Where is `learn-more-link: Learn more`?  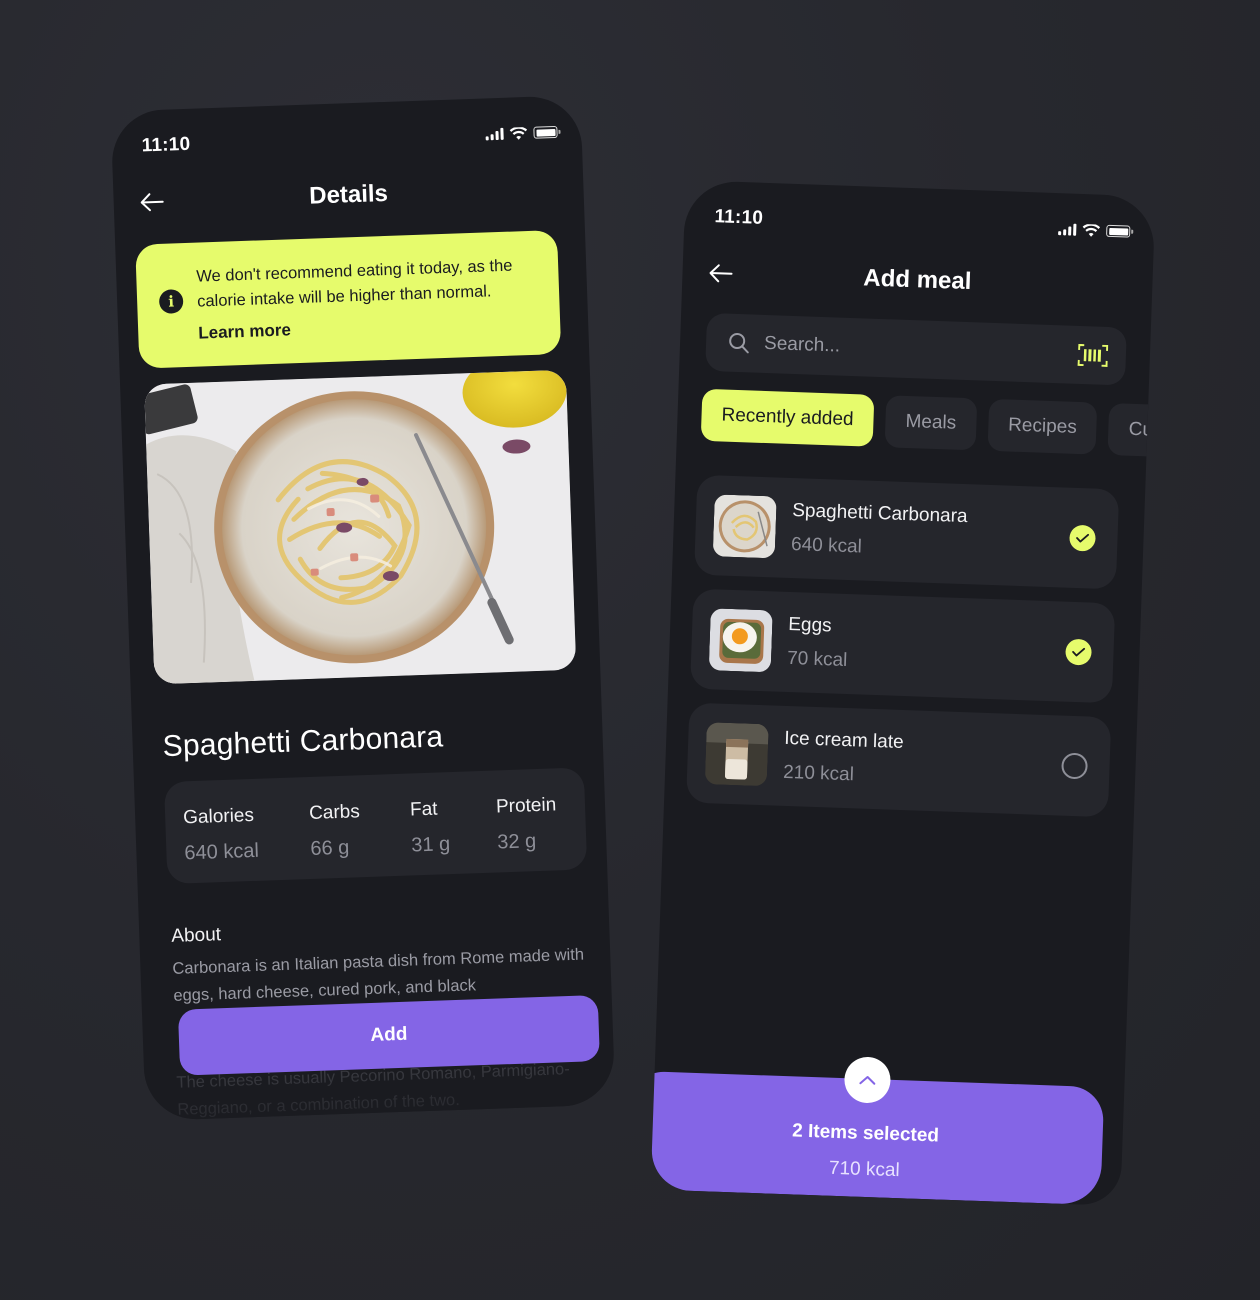
learn-more-link: Learn more is located at coordinates (244, 331).